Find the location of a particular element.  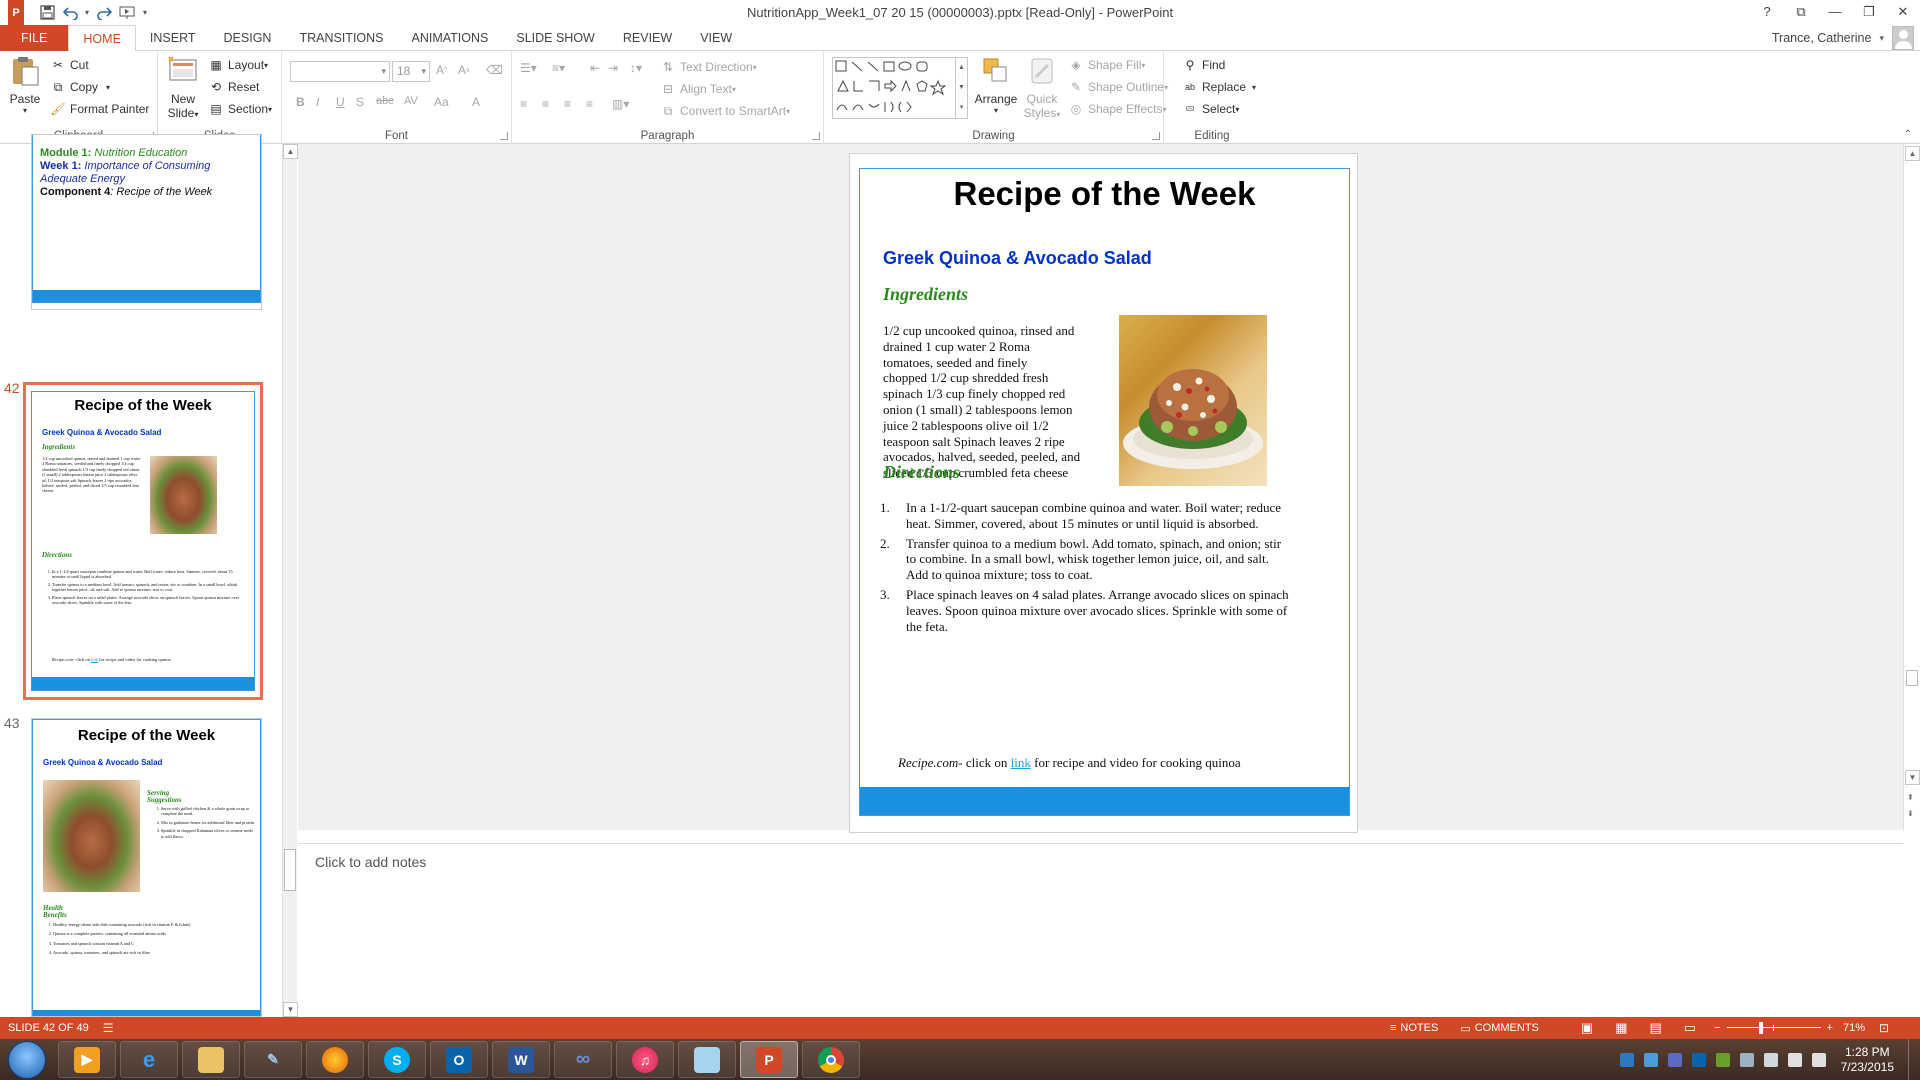

align-left-icon: ≡ is located at coordinates (523, 104).